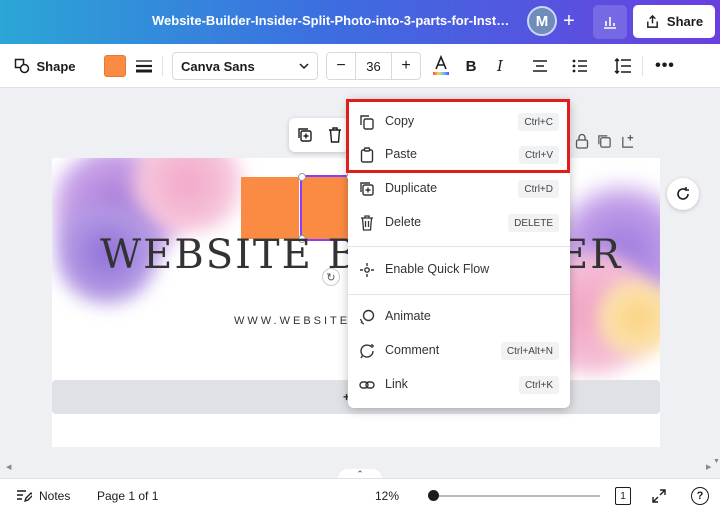  I want to click on menu-item-enable-quick-flow: Enable Quick Flow, so click(459, 270).